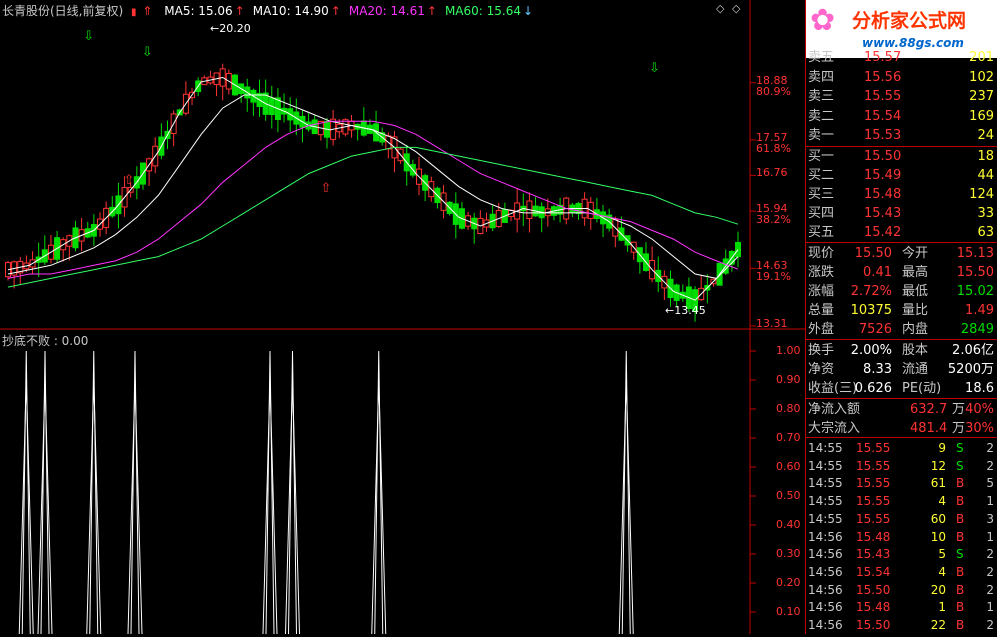 This screenshot has height=637, width=997. I want to click on tick-row: 14:55 15.55 60 B 3, so click(901, 519).